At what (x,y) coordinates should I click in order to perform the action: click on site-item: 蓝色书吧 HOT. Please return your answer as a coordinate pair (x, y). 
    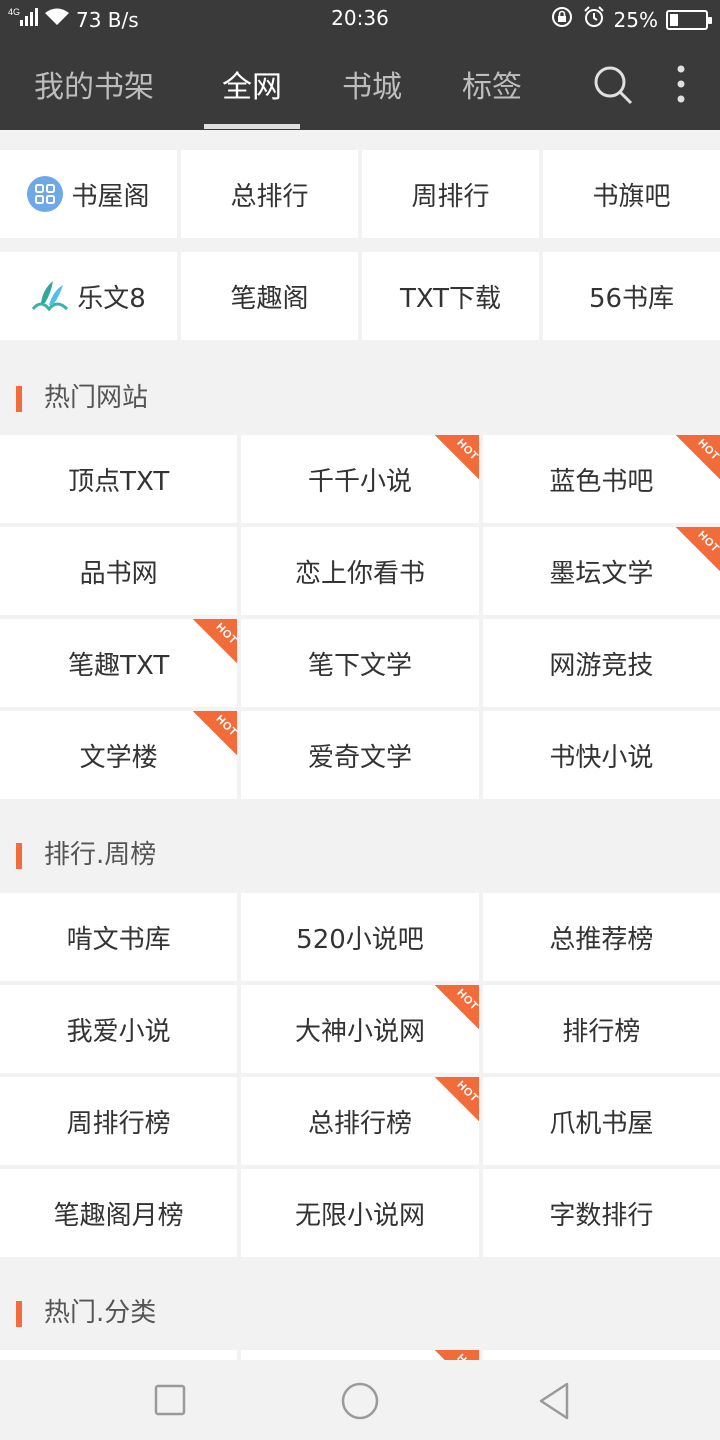
    Looking at the image, I should click on (601, 479).